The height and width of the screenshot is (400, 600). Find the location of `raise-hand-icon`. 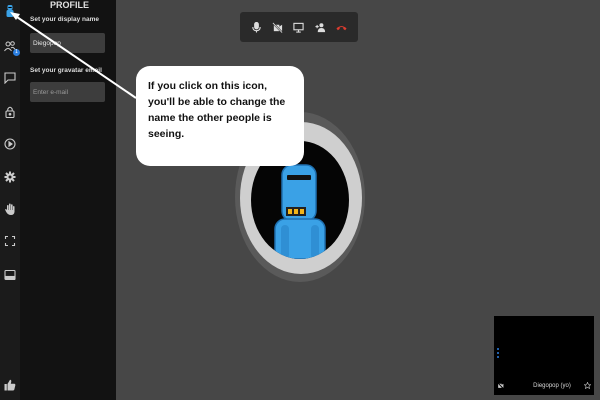

raise-hand-icon is located at coordinates (10, 209).